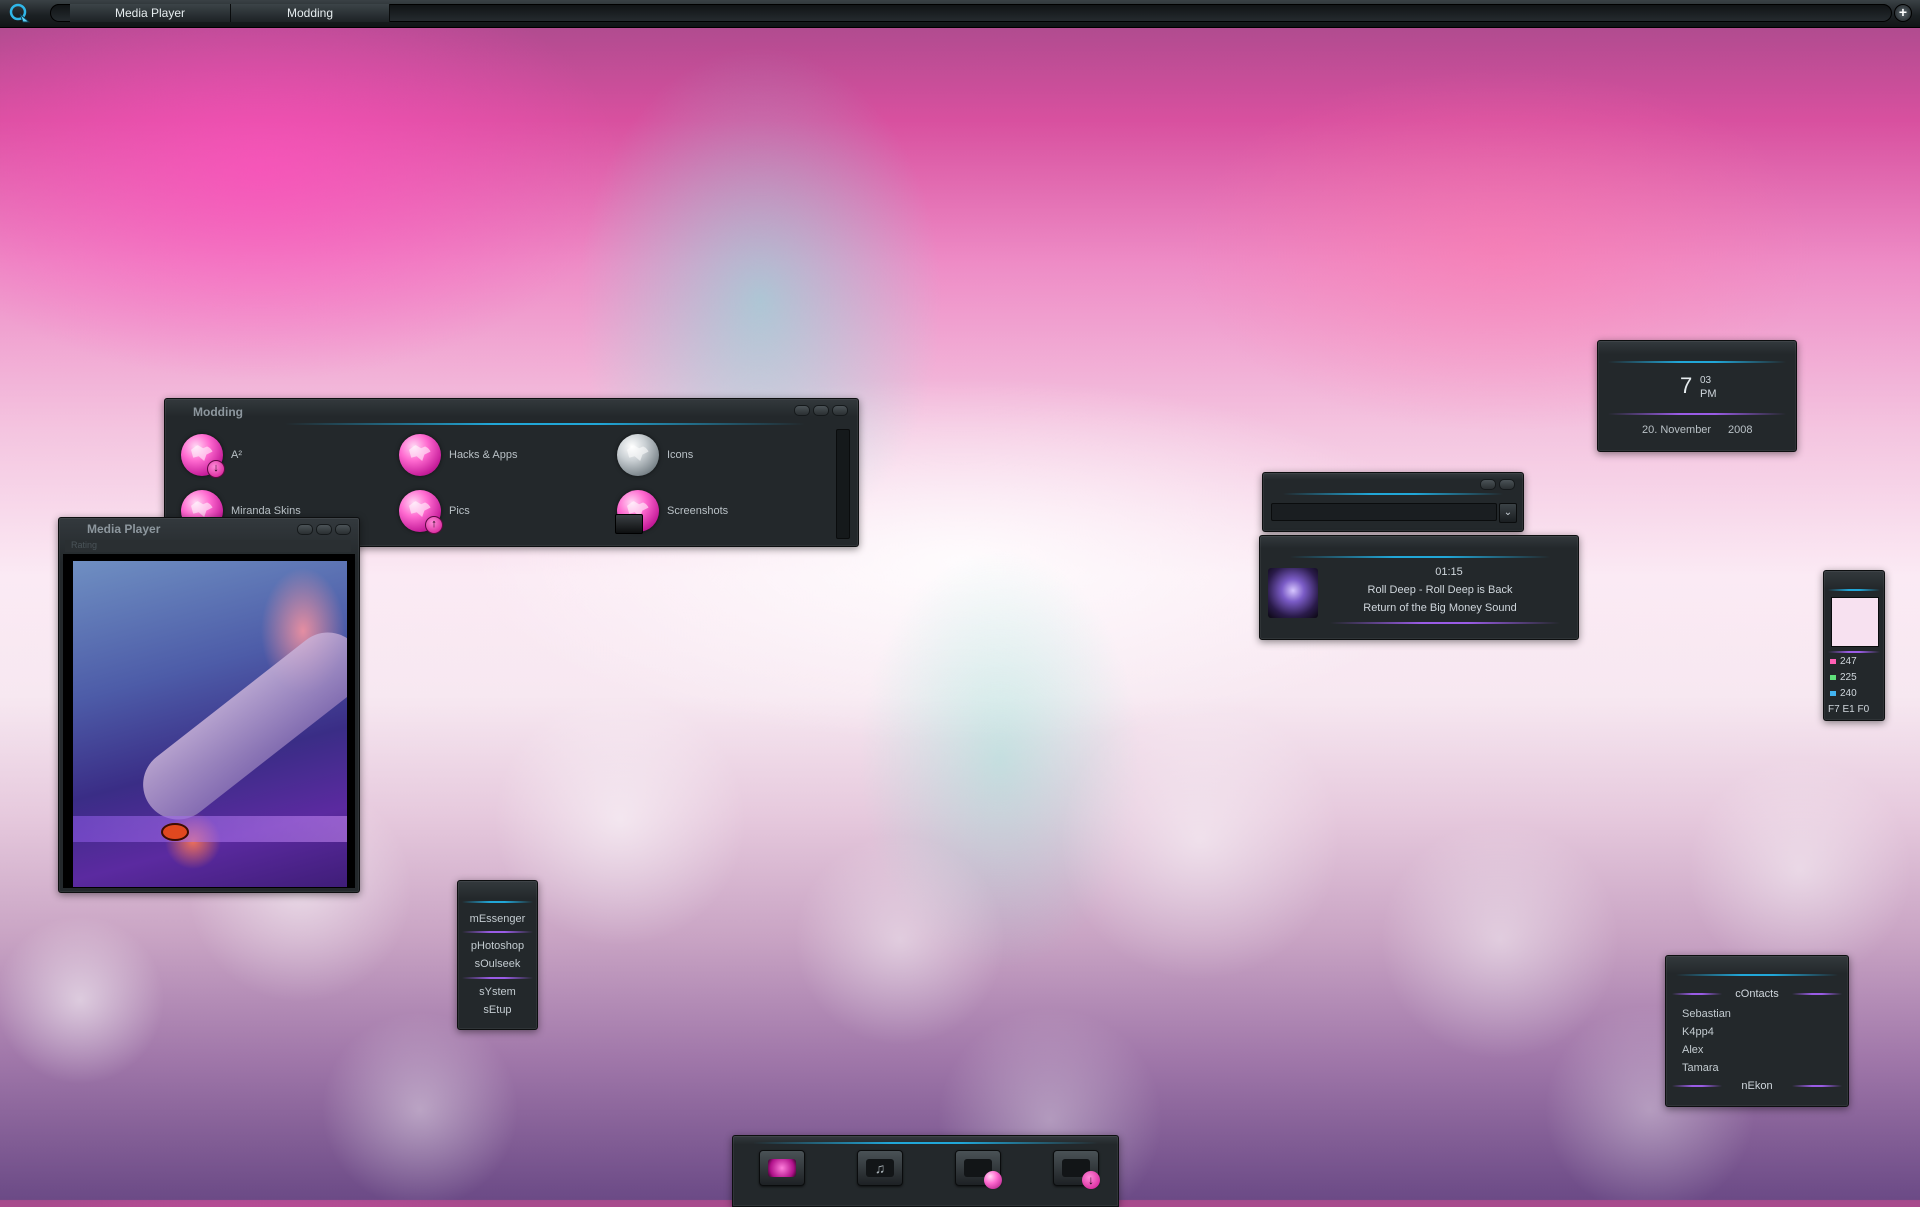 This screenshot has height=1207, width=1920. I want to click on contact-item: Alex, so click(1692, 1050).